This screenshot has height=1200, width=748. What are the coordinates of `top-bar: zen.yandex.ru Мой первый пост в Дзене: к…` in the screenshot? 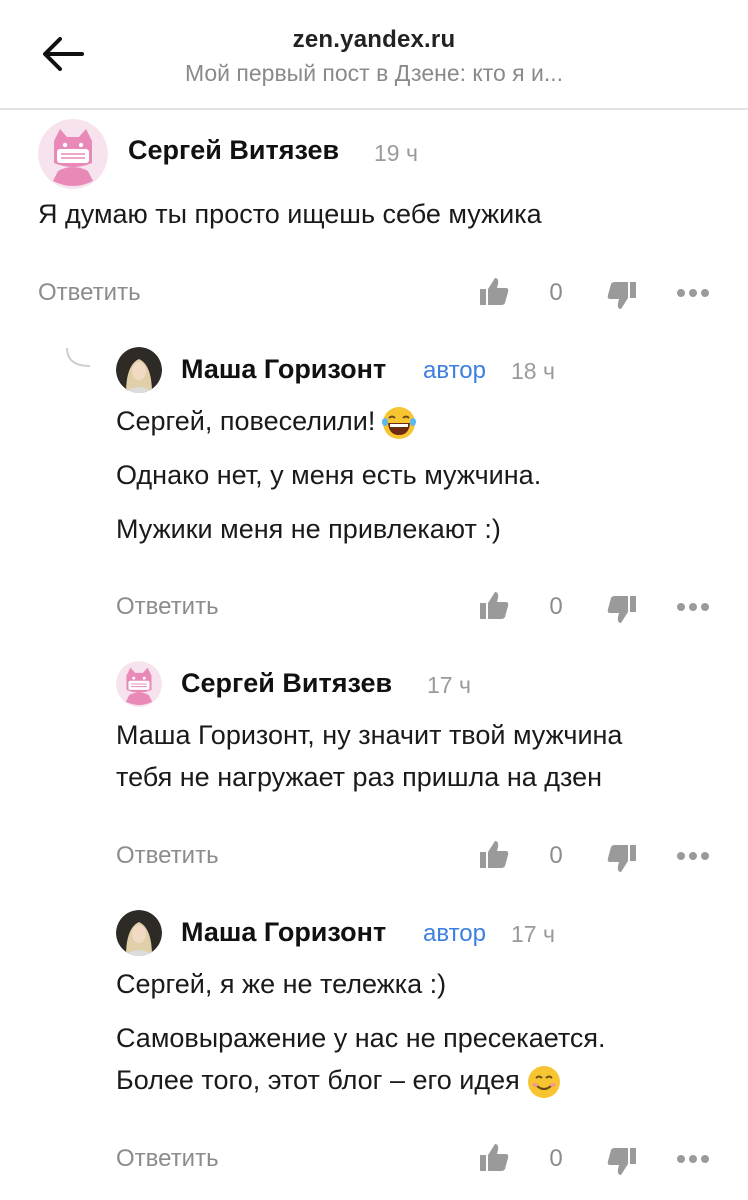 It's located at (374, 55).